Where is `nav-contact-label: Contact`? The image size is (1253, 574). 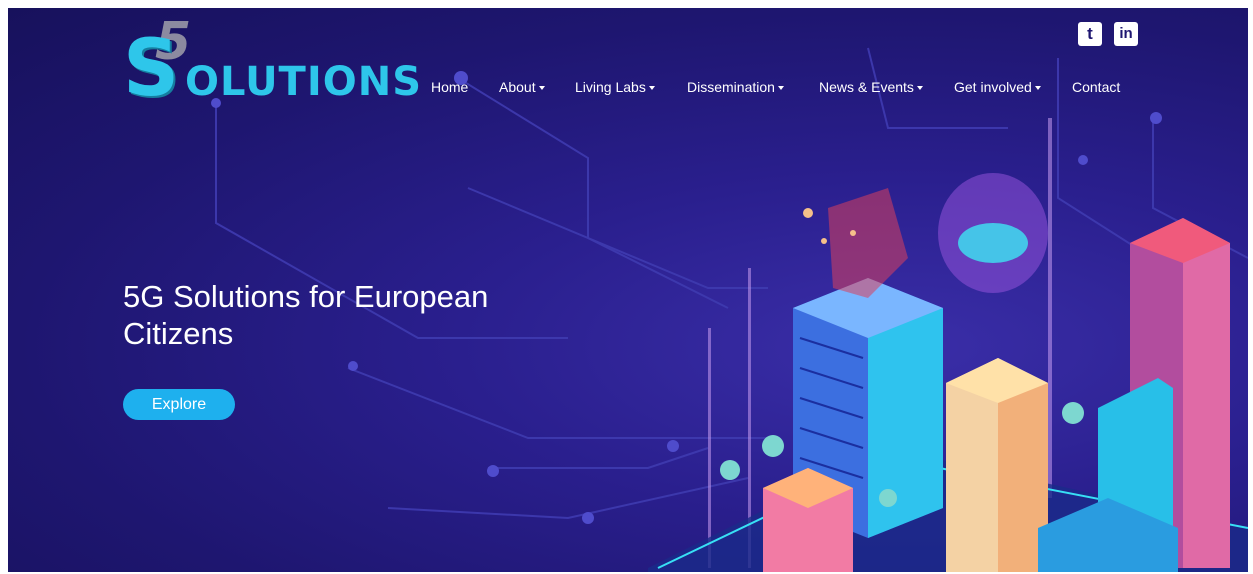
nav-contact-label: Contact is located at coordinates (1096, 87).